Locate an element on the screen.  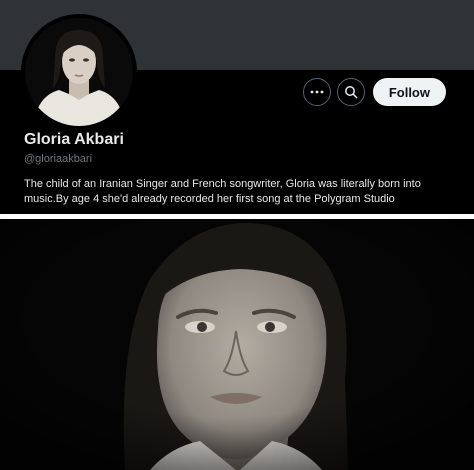
more-icon is located at coordinates (317, 92).